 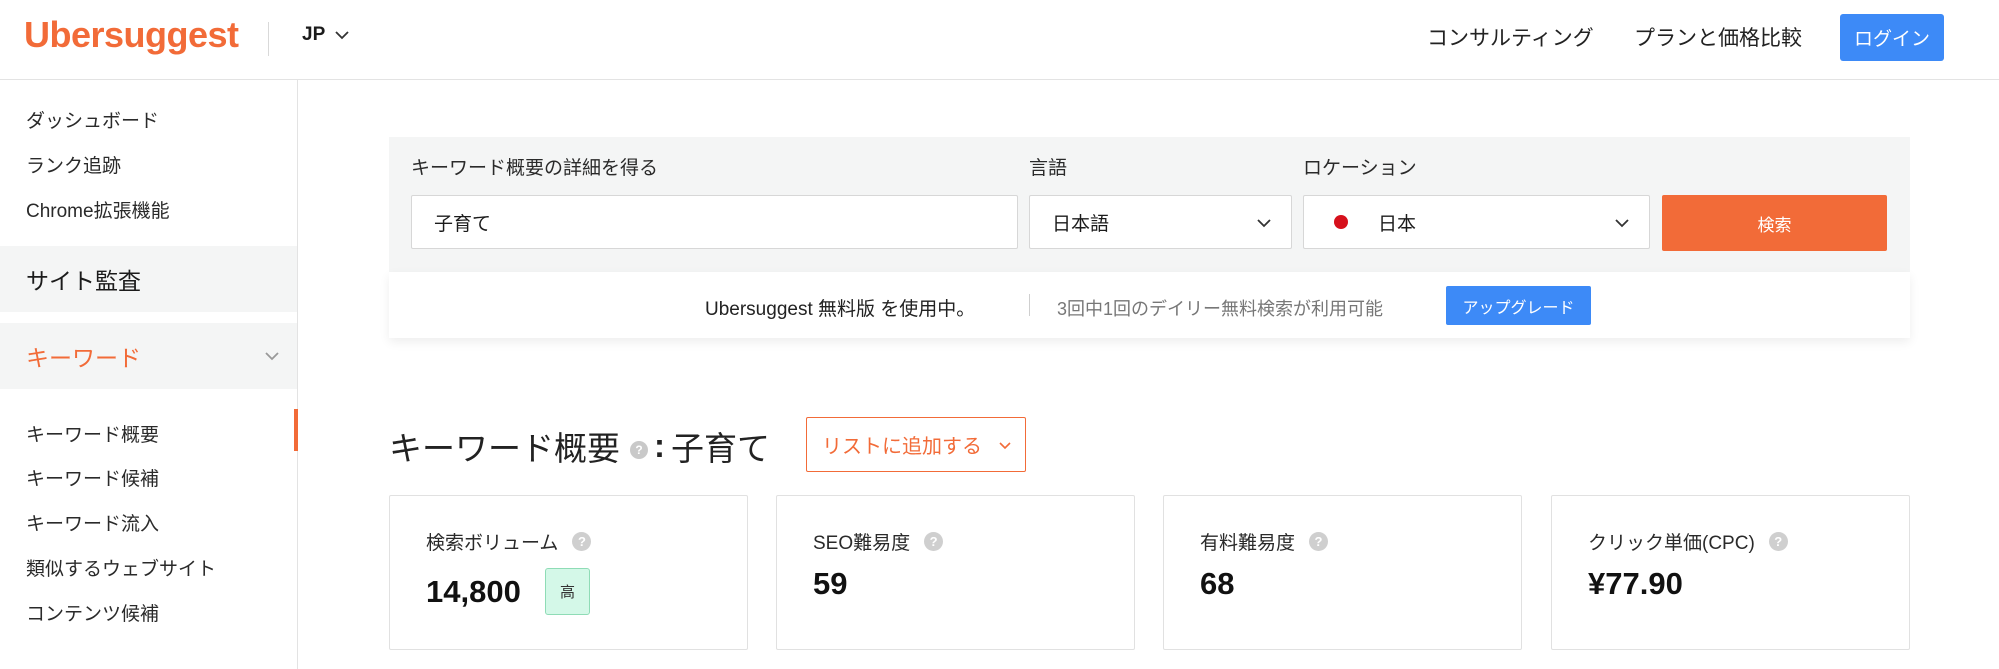 I want to click on location-select: 日本, so click(x=1476, y=222).